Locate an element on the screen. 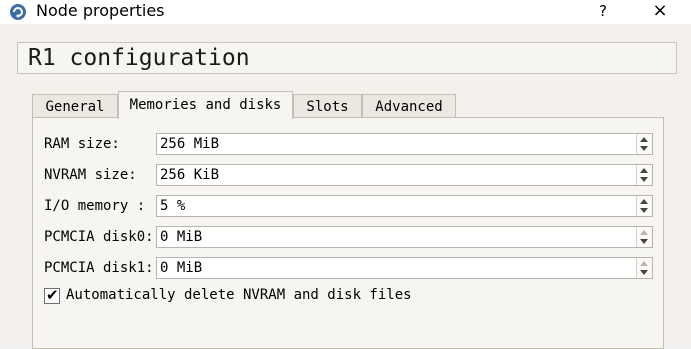 Image resolution: width=691 pixels, height=349 pixels. pcmcia-disk0-spinbox: 0 MiB is located at coordinates (404, 237).